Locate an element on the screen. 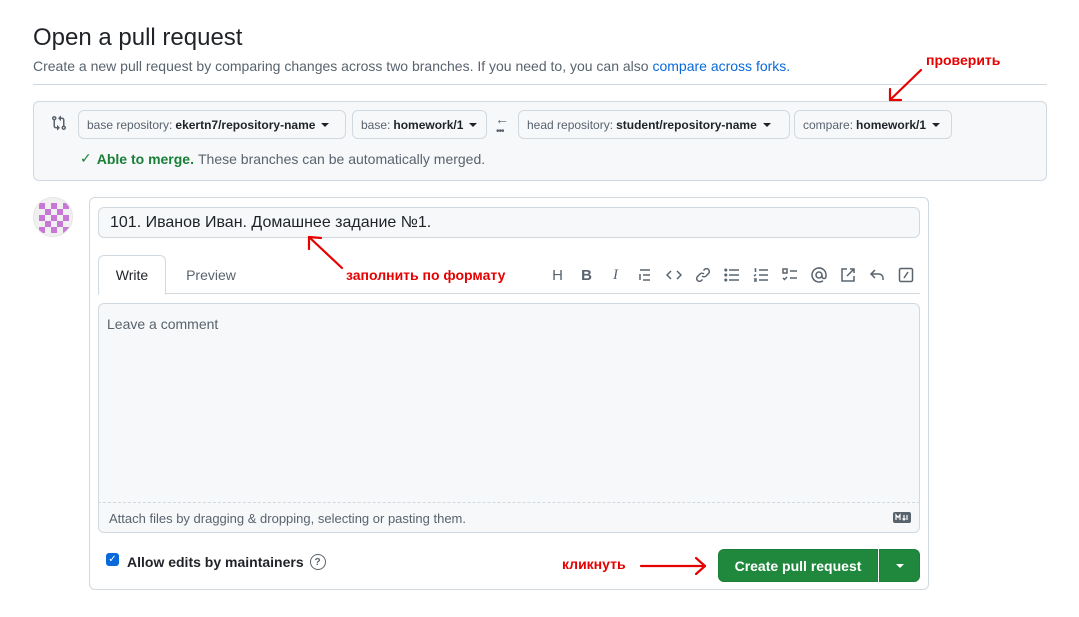 The image size is (1079, 617). heading-label: H is located at coordinates (557, 275).